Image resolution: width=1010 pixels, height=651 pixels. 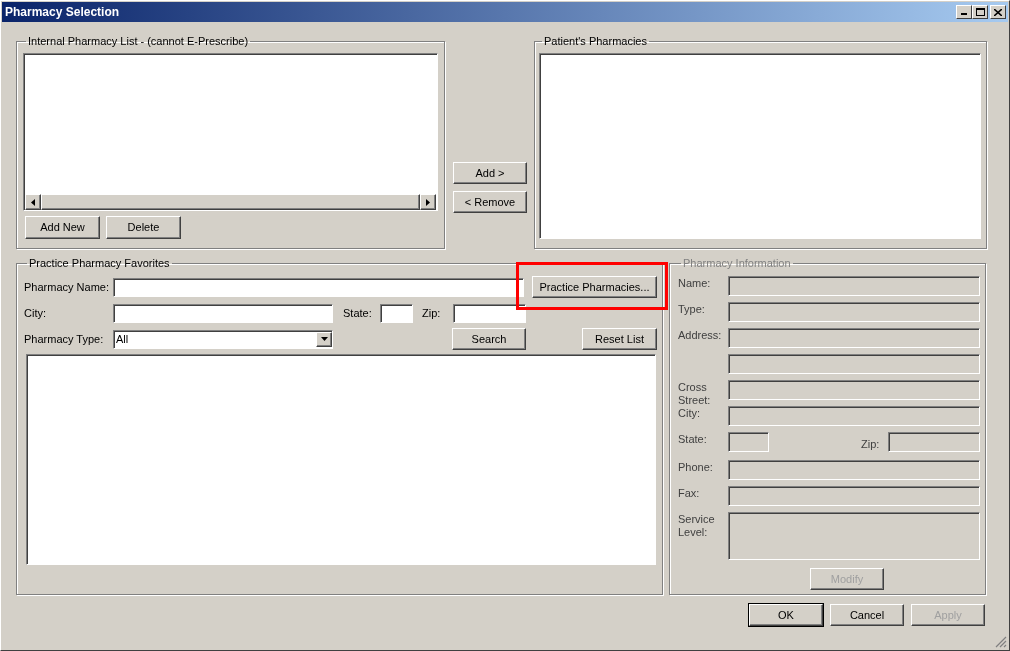 I want to click on window-title: Pharmacy Selection, so click(x=63, y=12).